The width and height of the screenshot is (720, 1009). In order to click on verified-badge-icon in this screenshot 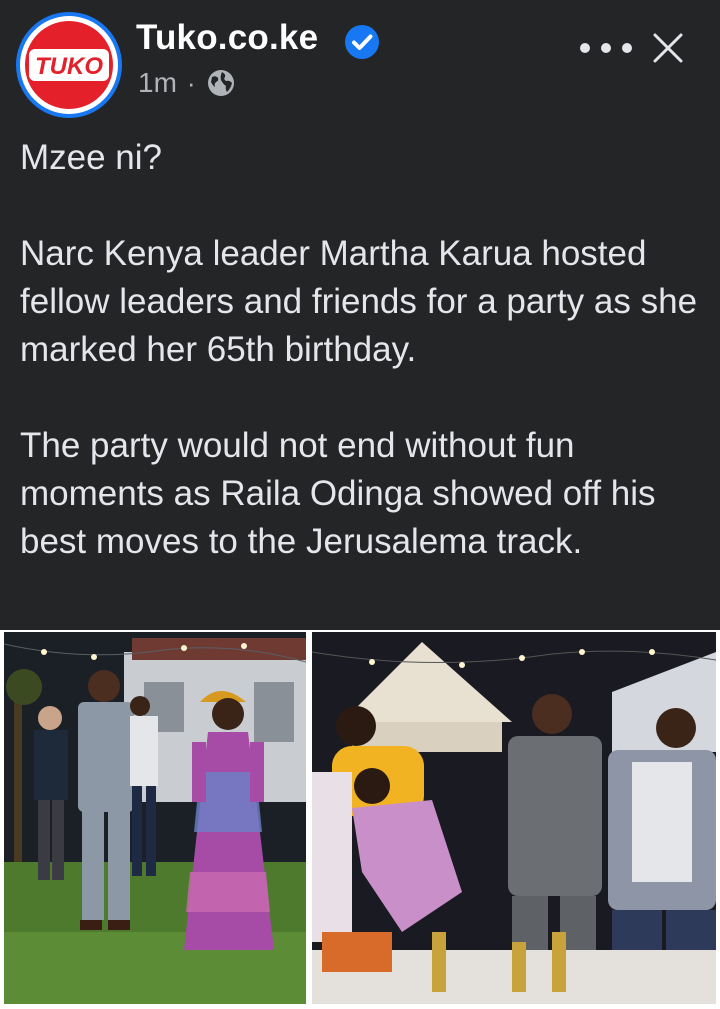, I will do `click(362, 42)`.